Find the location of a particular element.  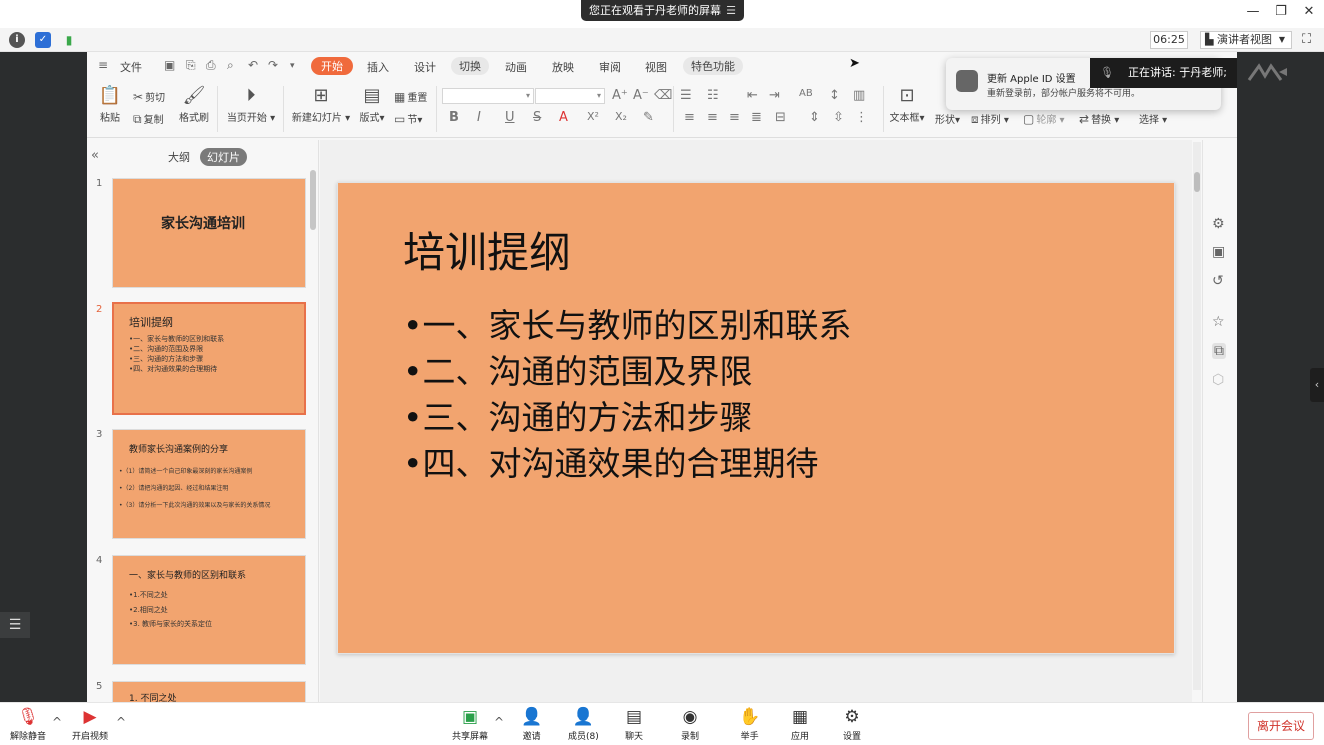

format-painter-button: 🖌 格式刷 is located at coordinates (194, 104).